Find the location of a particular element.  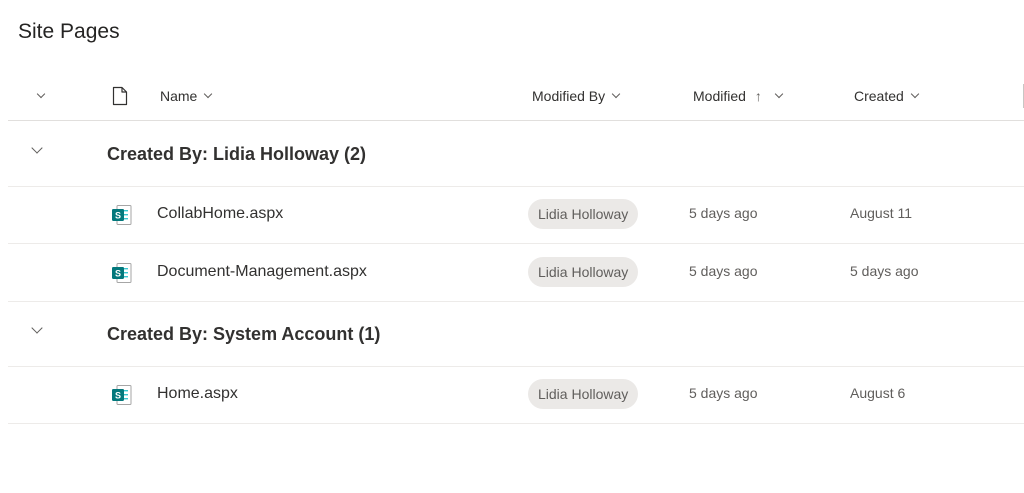

created-date: August 6 is located at coordinates (878, 393).